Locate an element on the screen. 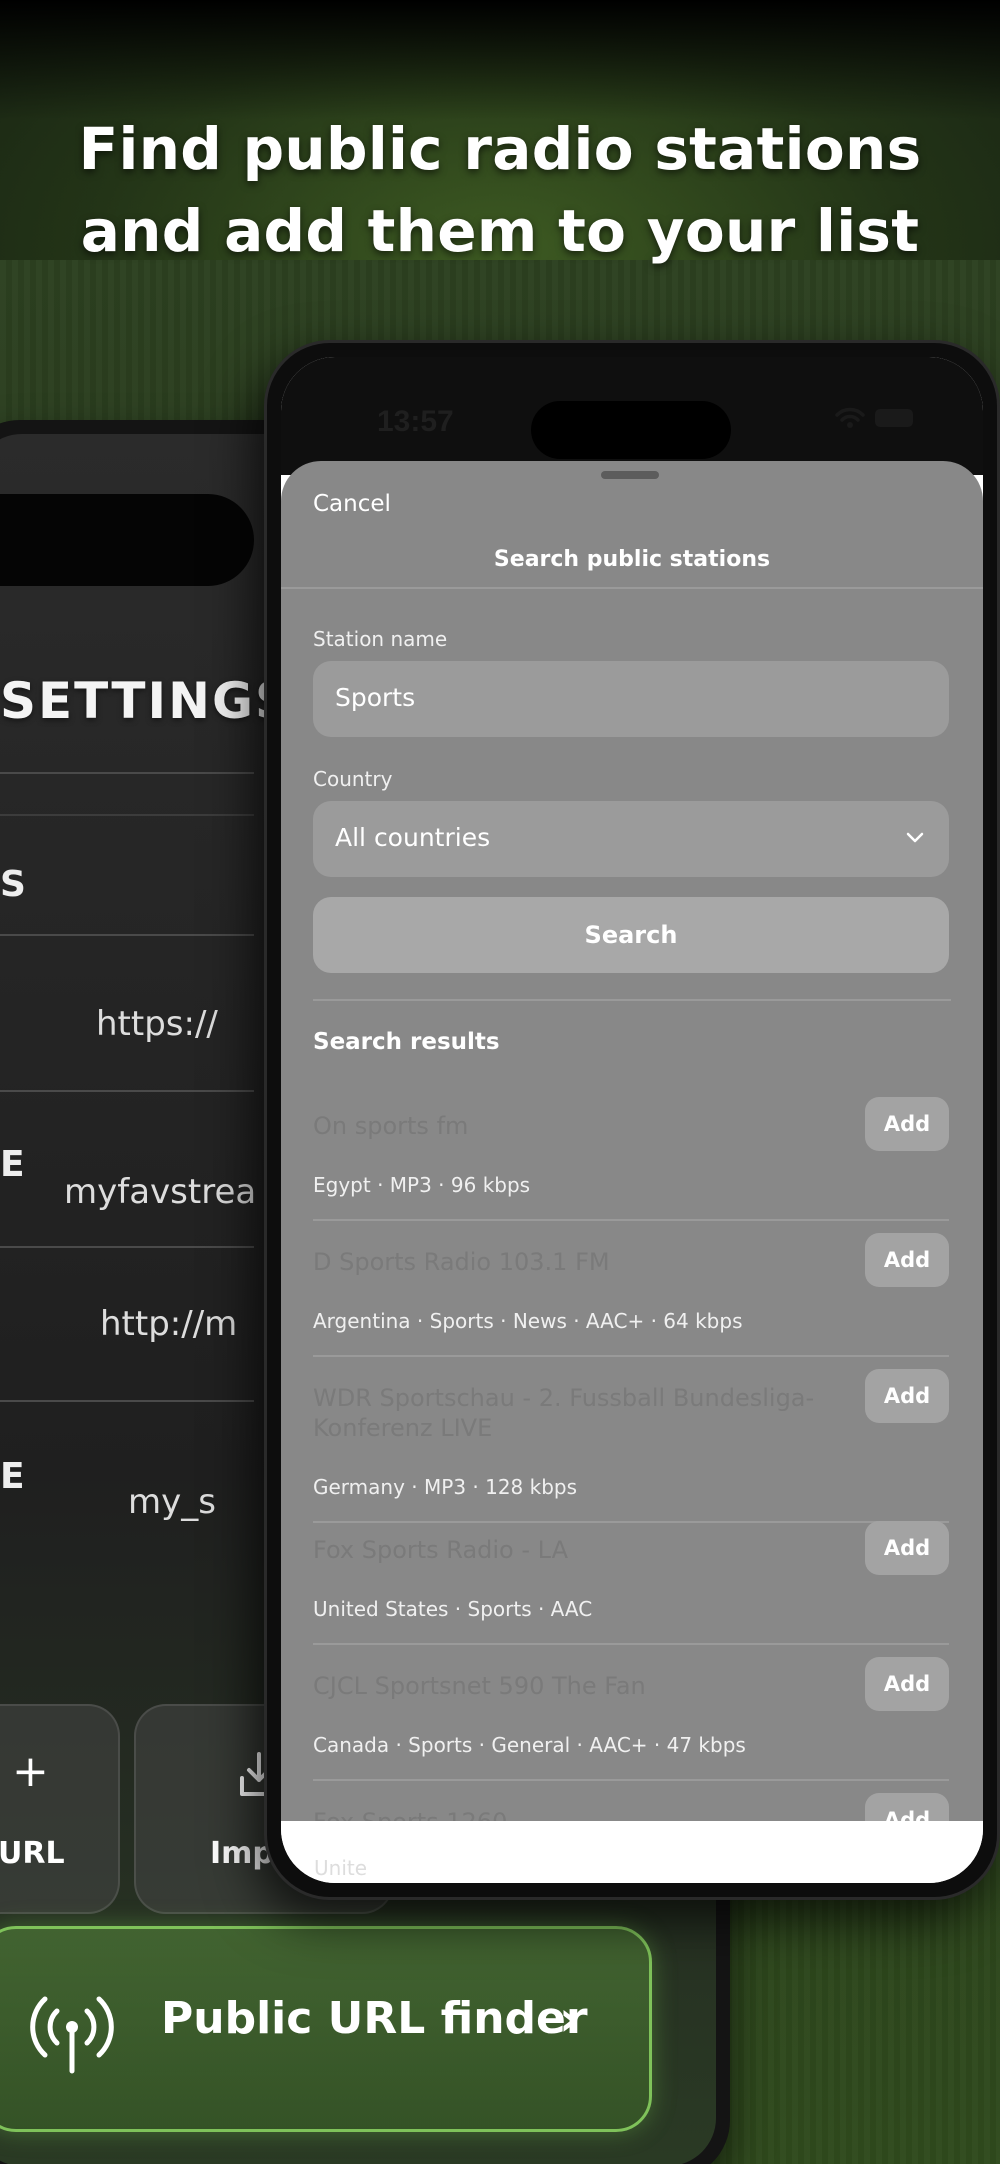 The height and width of the screenshot is (2164, 1000). sheet-title: Search public stations is located at coordinates (632, 559).